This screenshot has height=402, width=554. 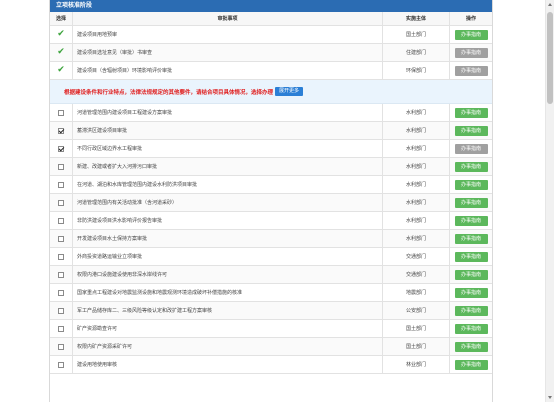 I want to click on scroll-thumb, so click(x=550, y=58).